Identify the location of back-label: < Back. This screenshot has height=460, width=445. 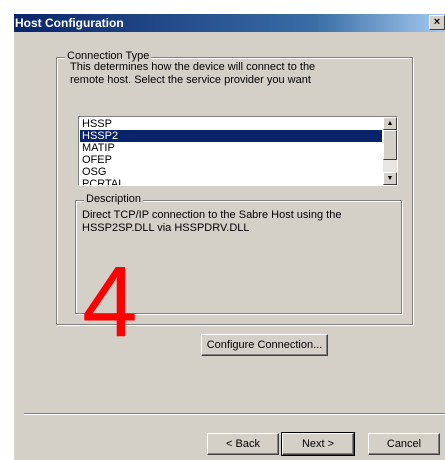
(243, 444).